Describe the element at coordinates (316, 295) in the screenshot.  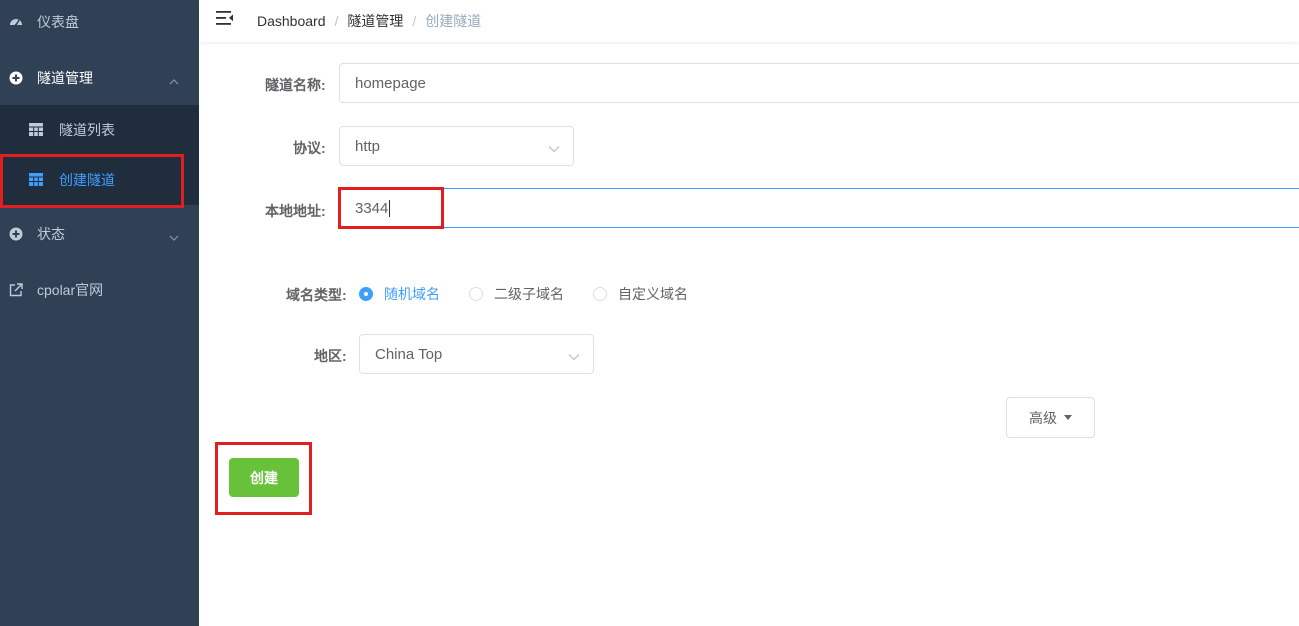
I see `domain-type-label: 域名类型:` at that location.